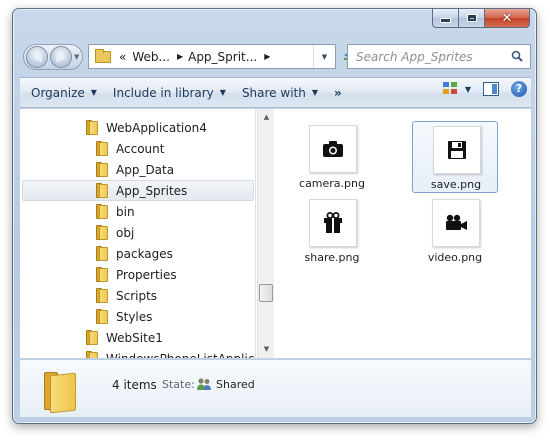 The image size is (550, 440). I want to click on tree-item: obj, so click(115, 232).